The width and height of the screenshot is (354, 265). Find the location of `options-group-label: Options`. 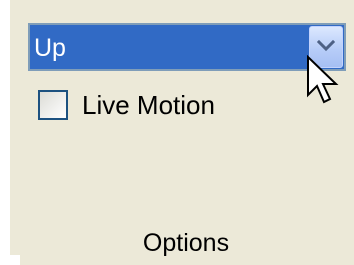

options-group-label: Options is located at coordinates (186, 243).